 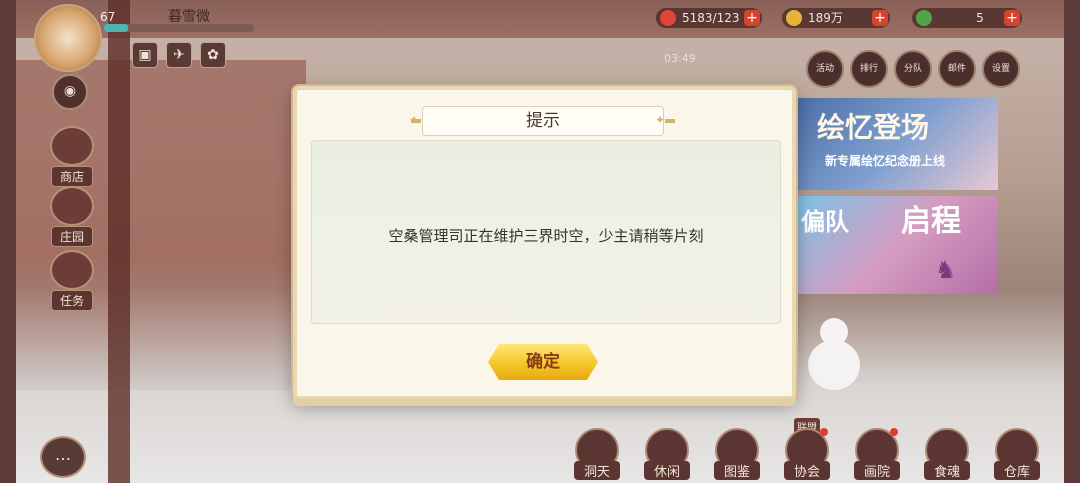 What do you see at coordinates (543, 121) in the screenshot?
I see `dialog-title: 提示` at bounding box center [543, 121].